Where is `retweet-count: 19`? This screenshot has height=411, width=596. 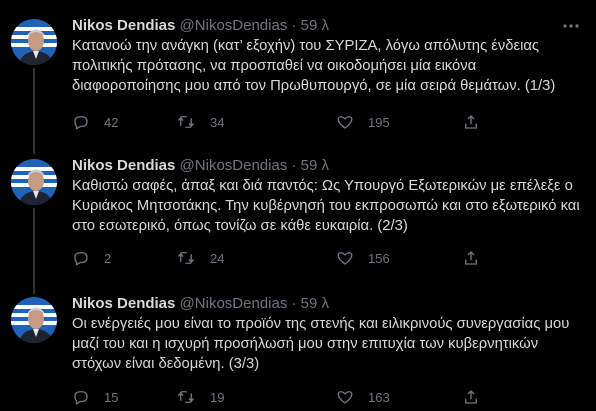
retweet-count: 19 is located at coordinates (217, 397).